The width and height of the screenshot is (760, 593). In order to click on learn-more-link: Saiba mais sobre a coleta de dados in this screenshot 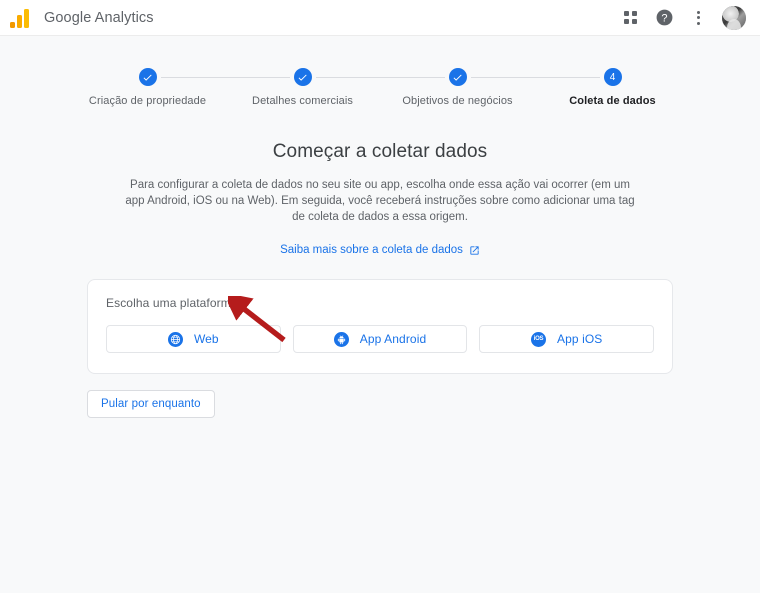, I will do `click(380, 250)`.